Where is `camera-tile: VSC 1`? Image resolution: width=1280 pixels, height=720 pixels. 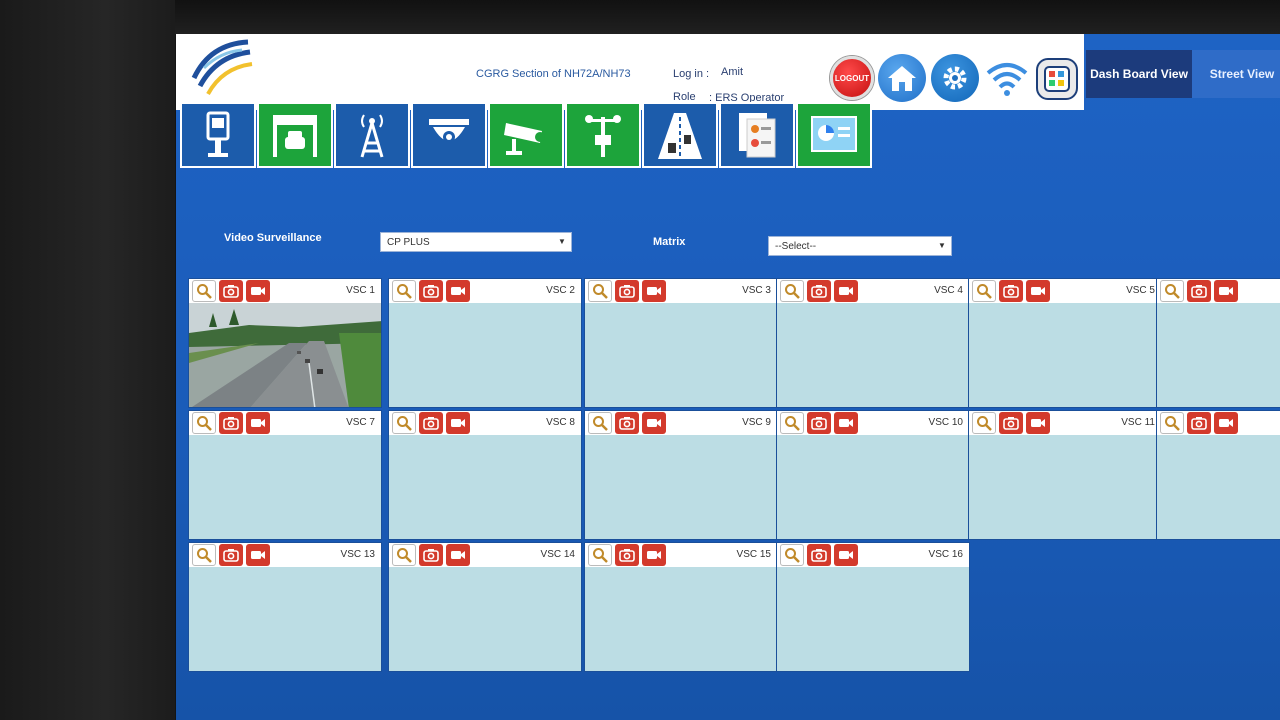
camera-tile: VSC 1 is located at coordinates (285, 343).